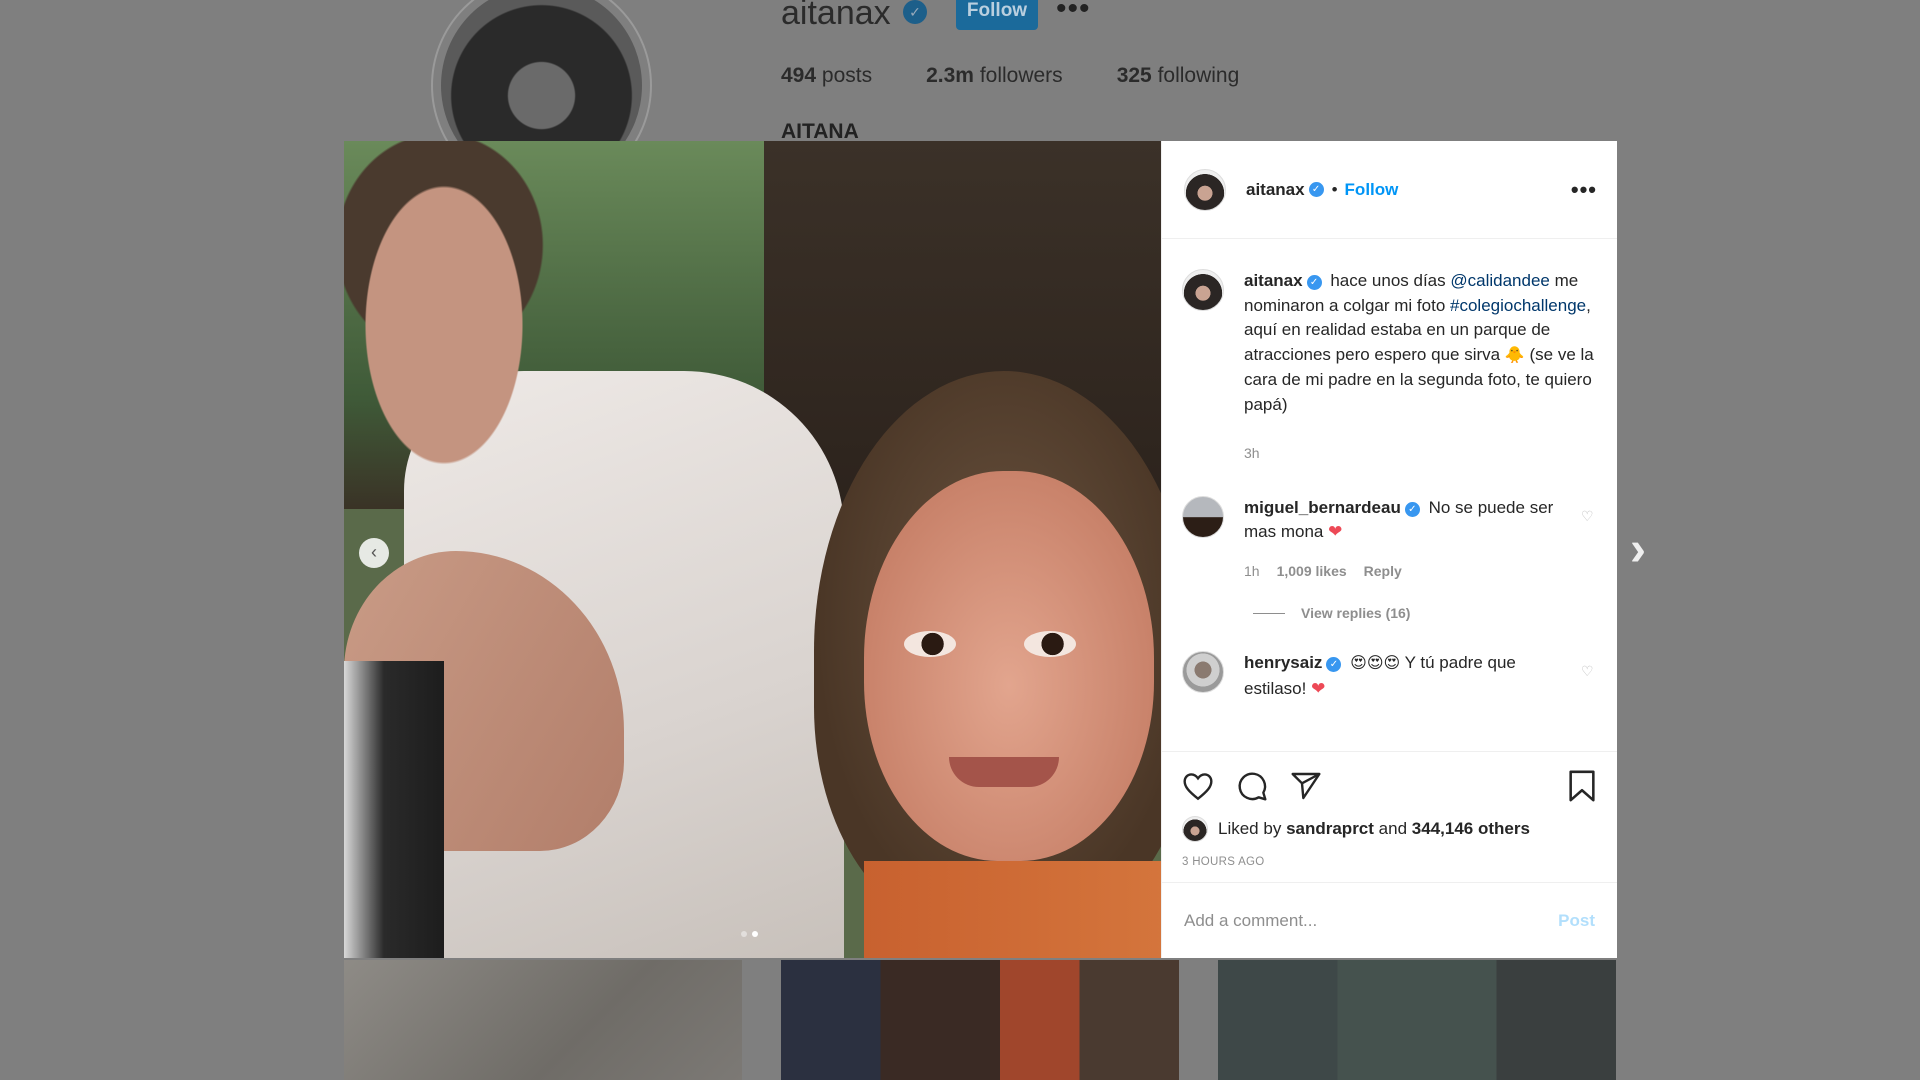 Image resolution: width=1920 pixels, height=1080 pixels. I want to click on caption-username: aitanax, so click(1273, 280).